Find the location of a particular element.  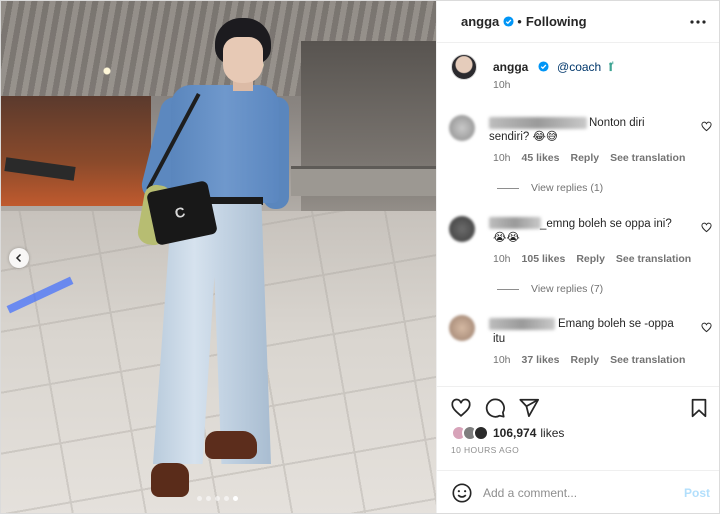

photo-rail is located at coordinates (363, 181).